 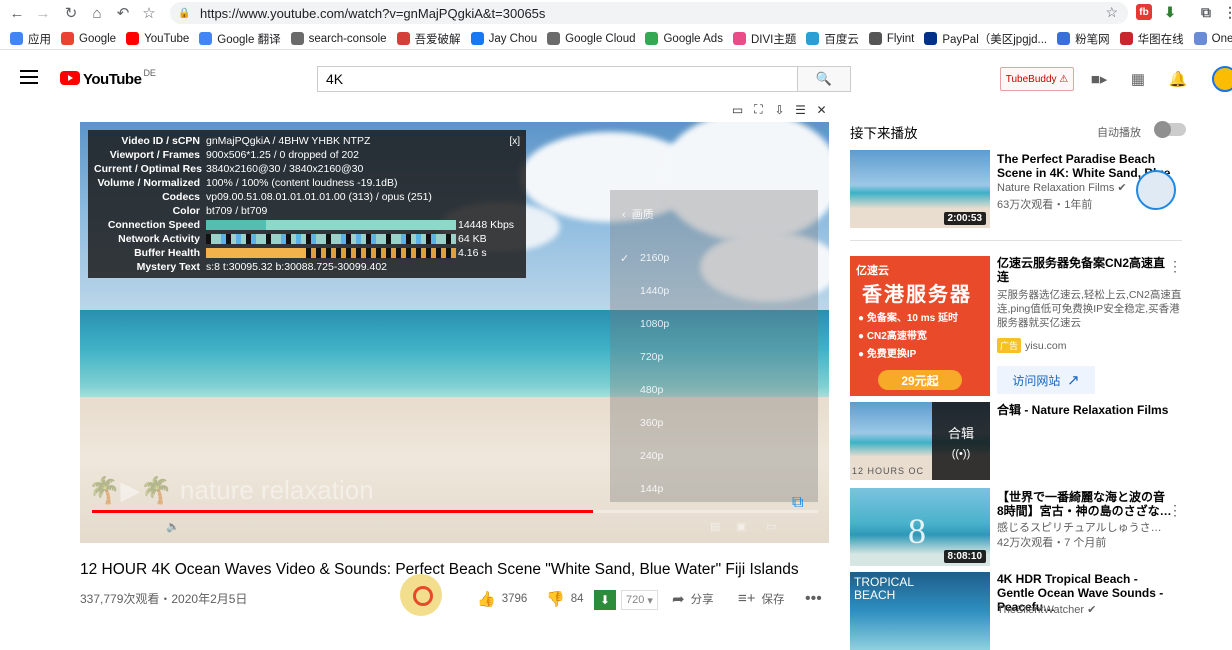 What do you see at coordinates (1170, 12) in the screenshot?
I see `extension-download-icon: ⬇` at bounding box center [1170, 12].